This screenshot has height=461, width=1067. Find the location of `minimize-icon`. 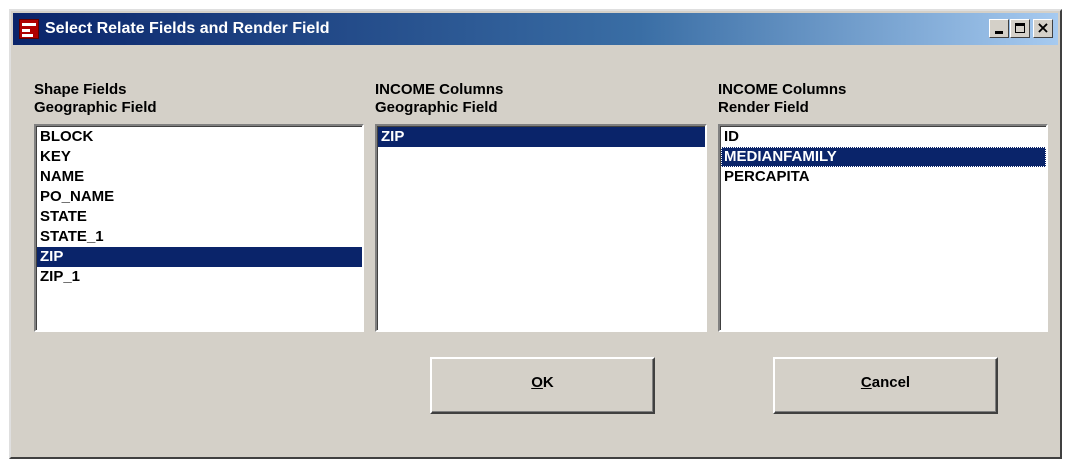

minimize-icon is located at coordinates (999, 32).